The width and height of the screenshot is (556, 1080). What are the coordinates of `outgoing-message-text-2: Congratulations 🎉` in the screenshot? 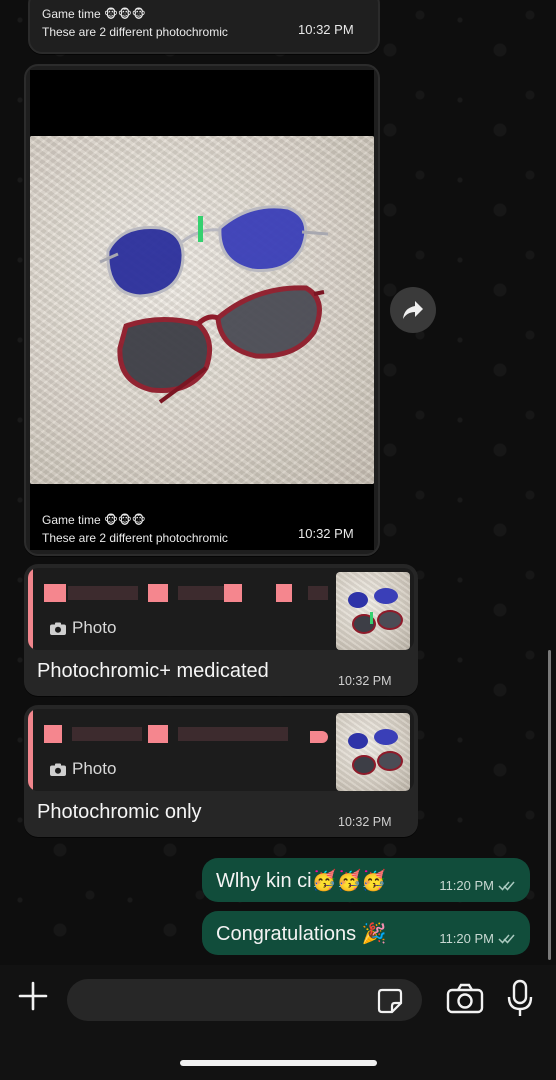 It's located at (301, 934).